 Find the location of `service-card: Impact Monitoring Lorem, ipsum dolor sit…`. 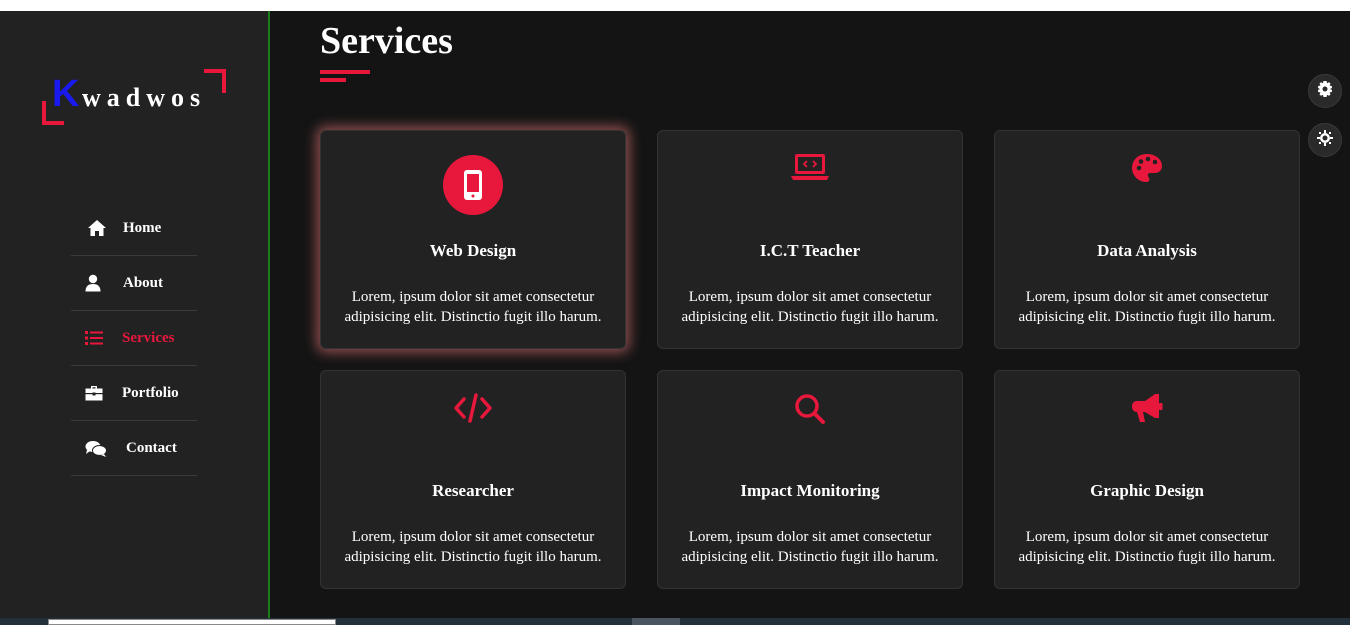

service-card: Impact Monitoring Lorem, ipsum dolor sit… is located at coordinates (810, 479).